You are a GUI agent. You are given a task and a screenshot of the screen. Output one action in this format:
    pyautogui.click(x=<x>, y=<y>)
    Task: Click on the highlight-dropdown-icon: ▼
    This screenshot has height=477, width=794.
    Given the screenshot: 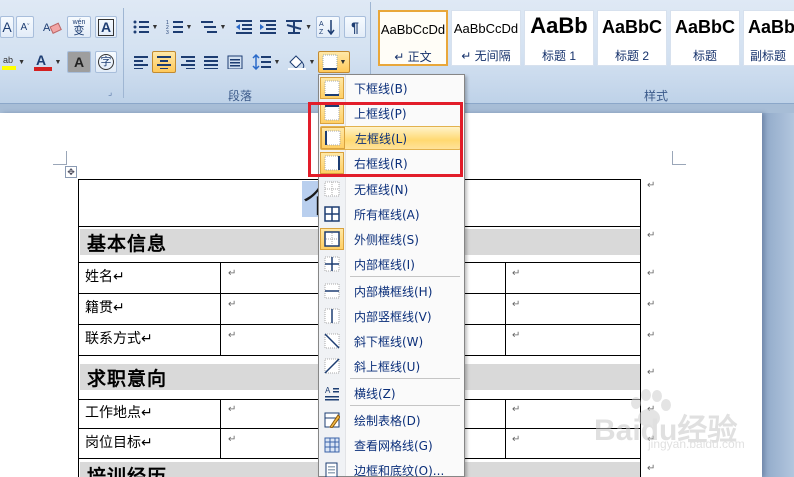 What is the action you would take?
    pyautogui.click(x=21, y=62)
    